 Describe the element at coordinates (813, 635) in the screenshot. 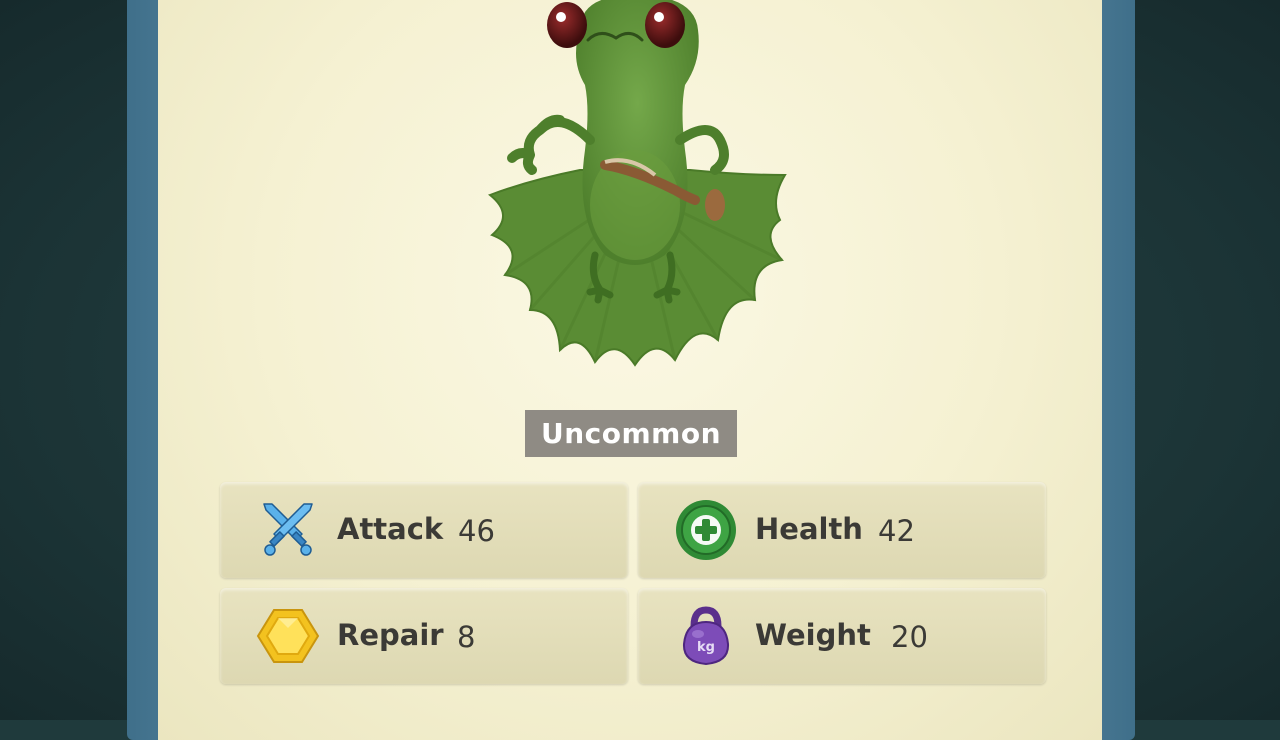

I see `weight-label: Weight` at that location.